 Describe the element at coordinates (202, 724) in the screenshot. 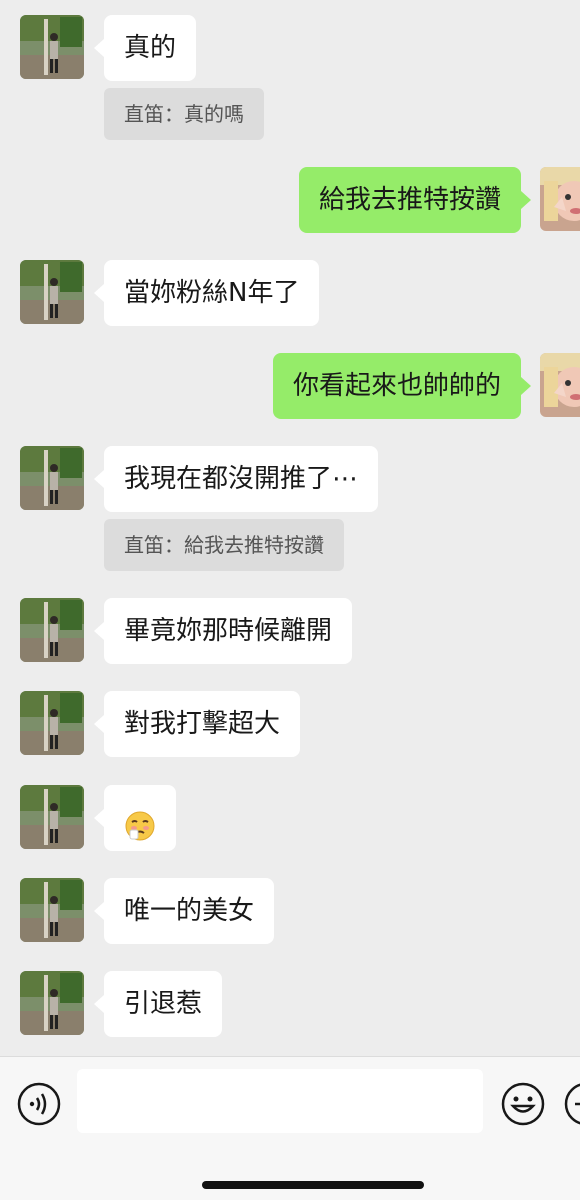

I see `message-text: 對我打擊超大` at that location.